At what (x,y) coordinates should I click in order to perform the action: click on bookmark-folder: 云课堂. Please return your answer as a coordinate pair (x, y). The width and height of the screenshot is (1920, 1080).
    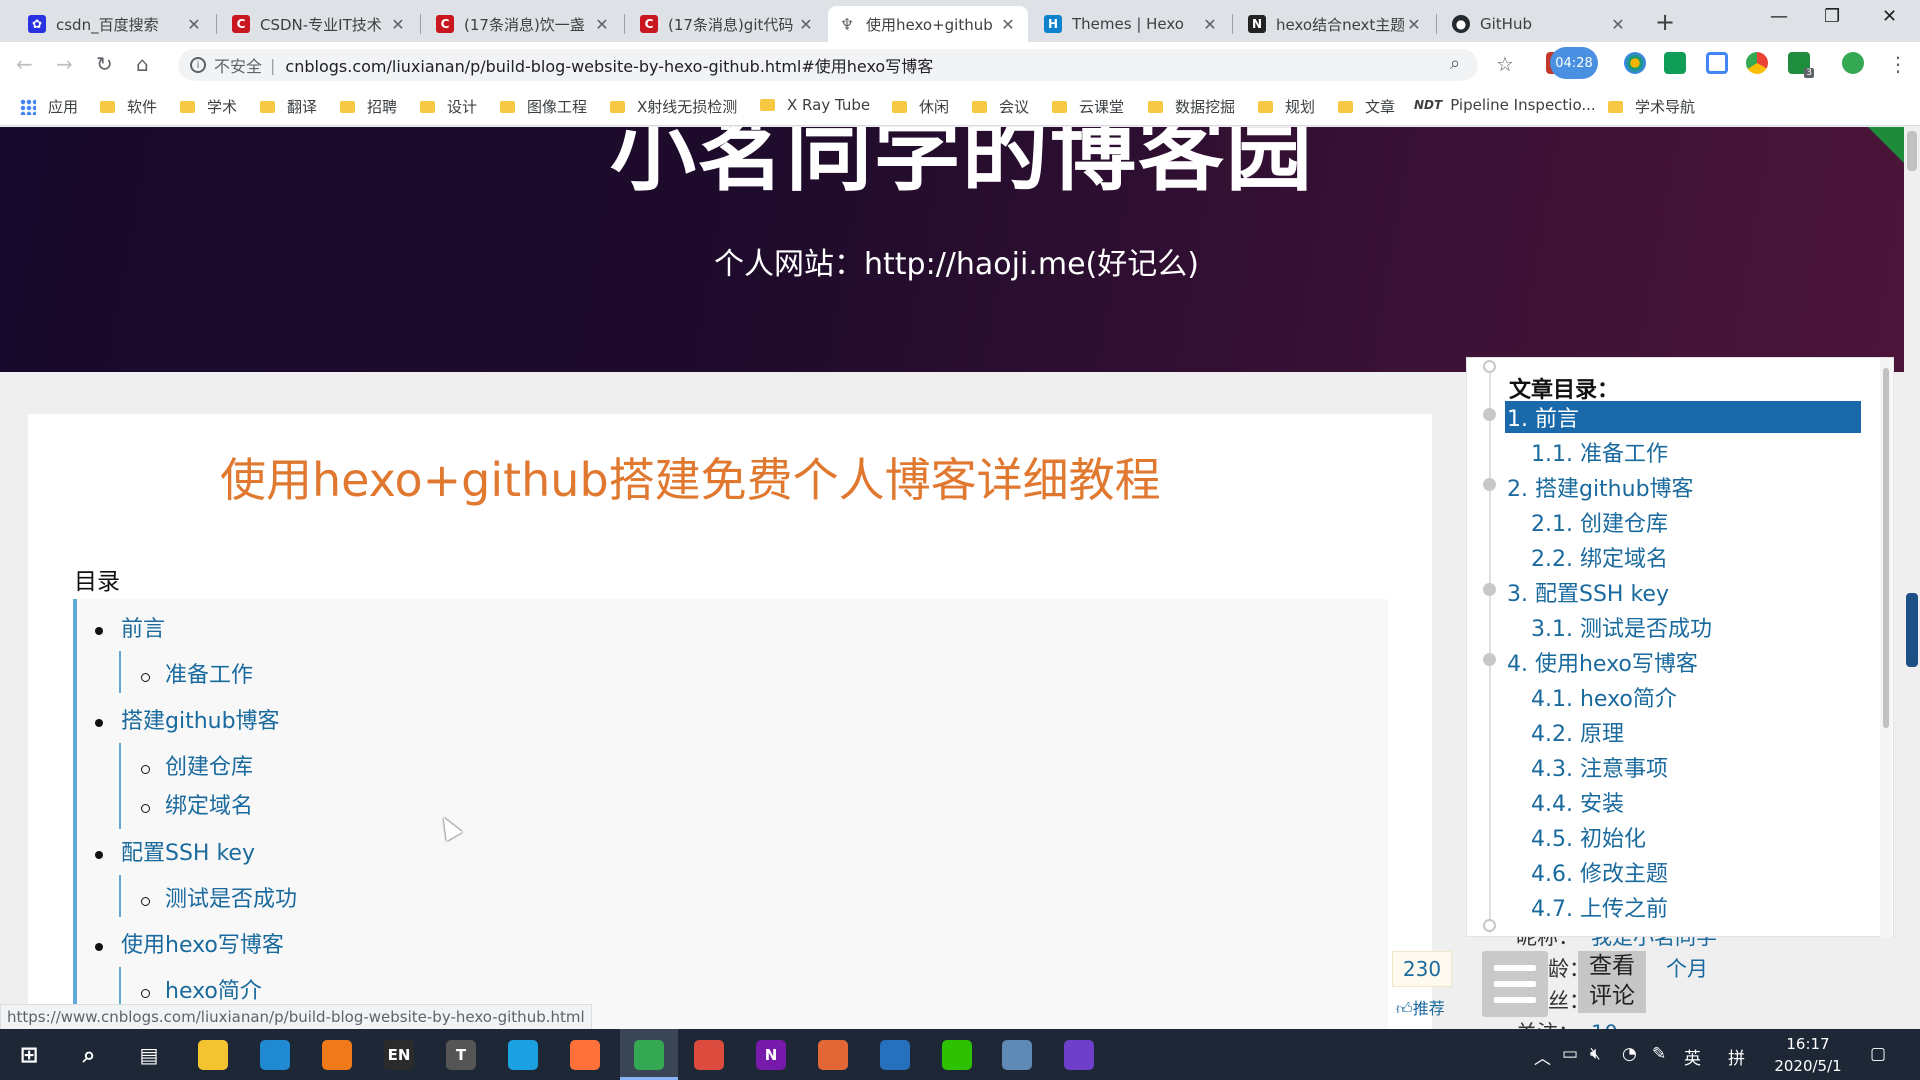
    Looking at the image, I should click on (1088, 106).